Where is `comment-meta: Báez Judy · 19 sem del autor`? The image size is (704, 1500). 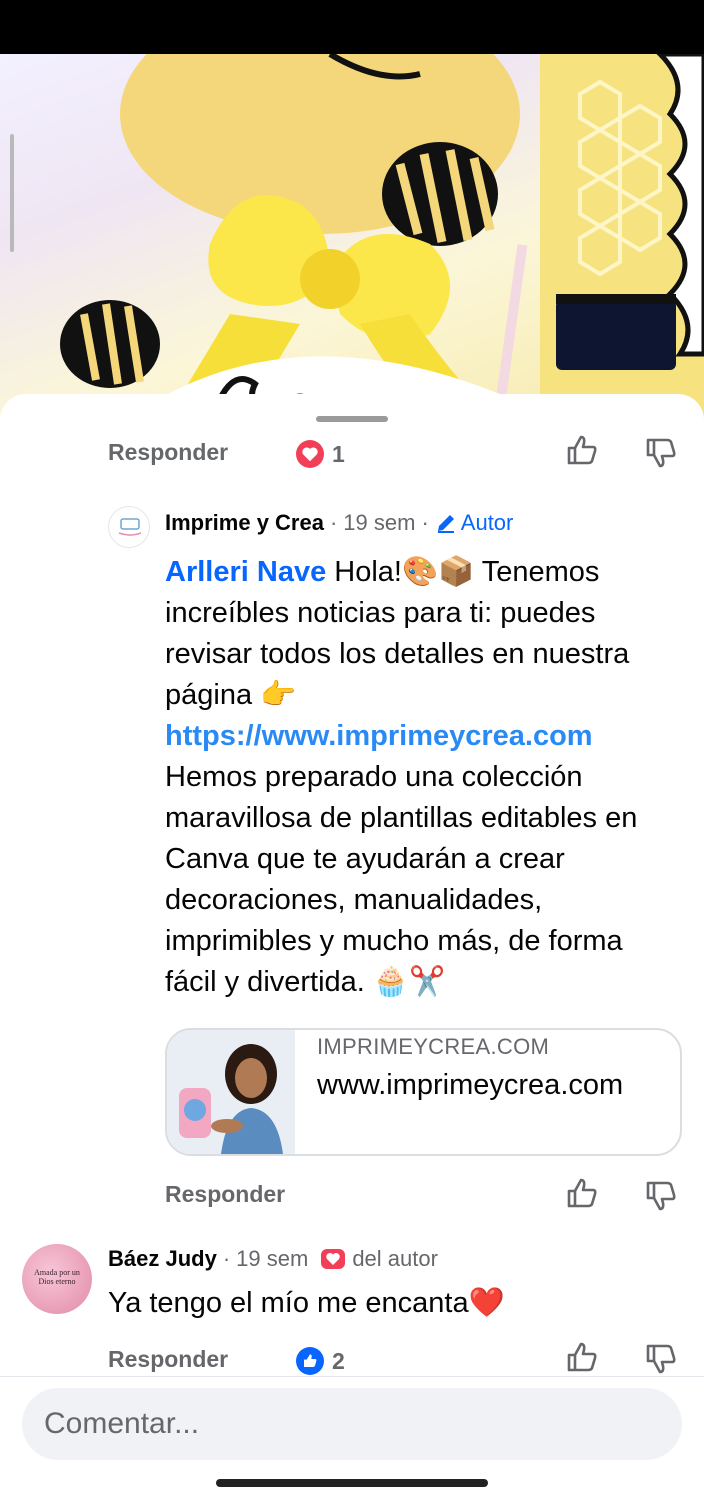
comment-meta: Báez Judy · 19 sem del autor is located at coordinates (273, 1259).